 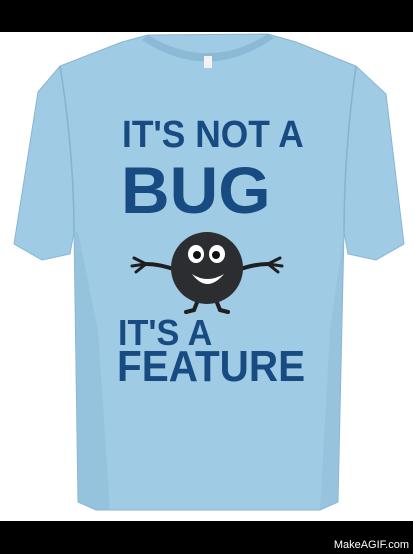 What do you see at coordinates (211, 366) in the screenshot?
I see `shirt-text-feature: FEATURE` at bounding box center [211, 366].